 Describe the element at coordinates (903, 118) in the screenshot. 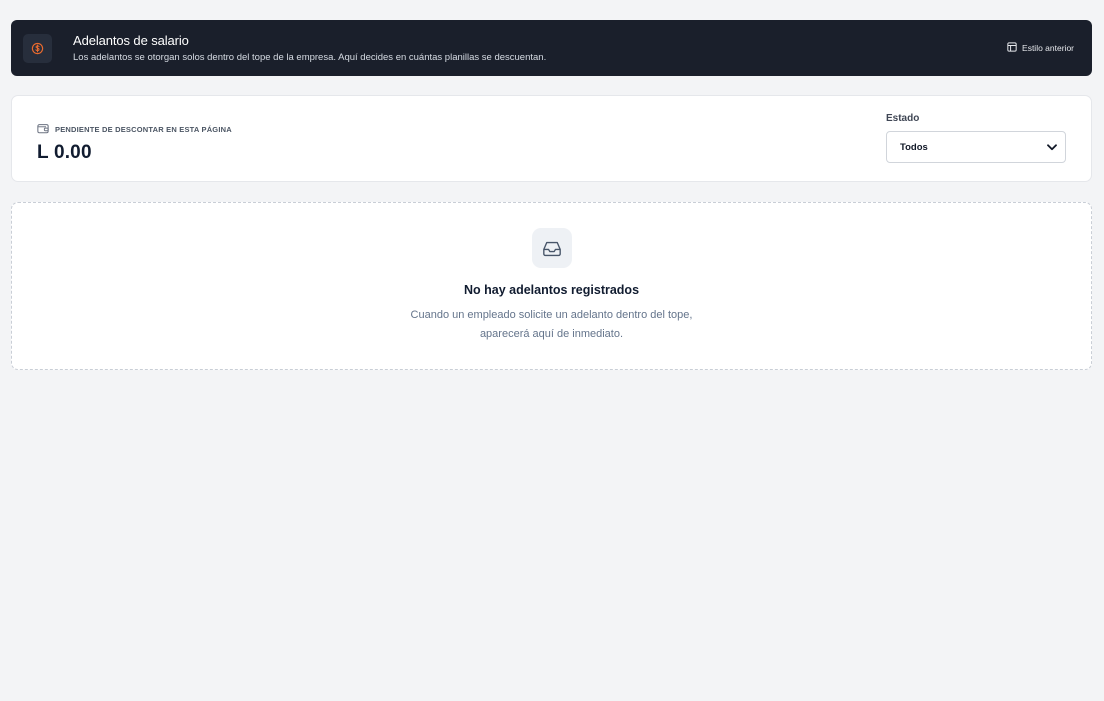

I see `status-filter-label: Estado` at that location.